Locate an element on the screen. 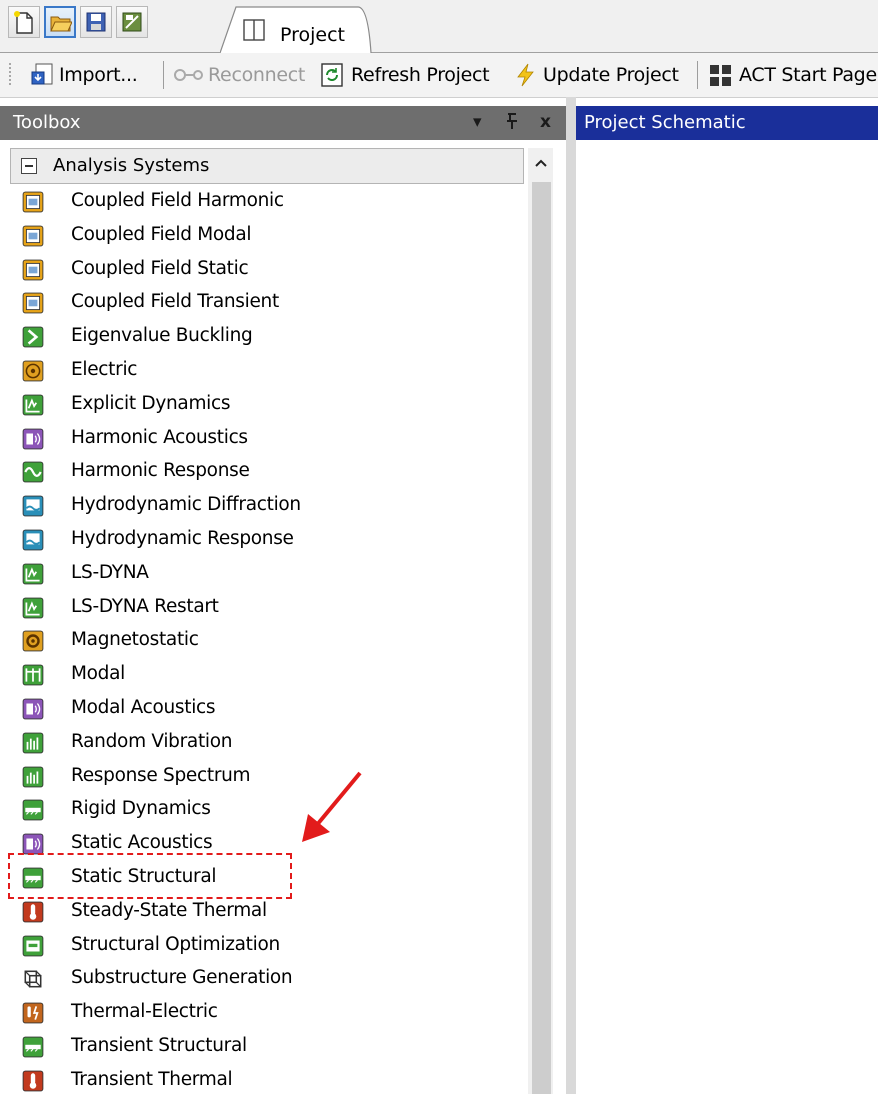  analysis-system-label: Modal is located at coordinates (98, 674).